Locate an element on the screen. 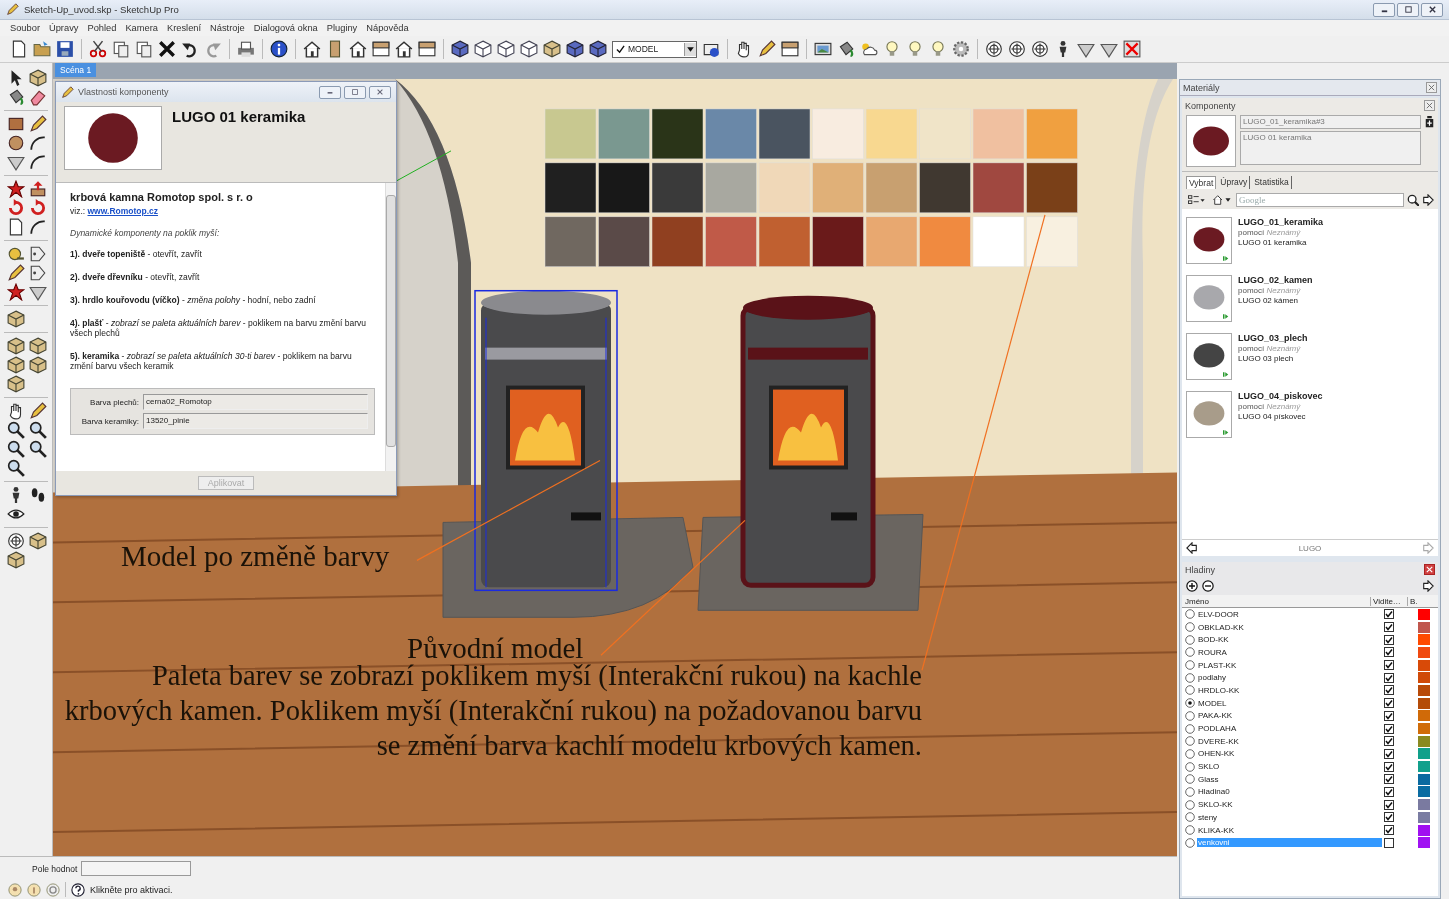 This screenshot has height=899, width=1449. layer-row: DVERE-KK is located at coordinates (1310, 741).